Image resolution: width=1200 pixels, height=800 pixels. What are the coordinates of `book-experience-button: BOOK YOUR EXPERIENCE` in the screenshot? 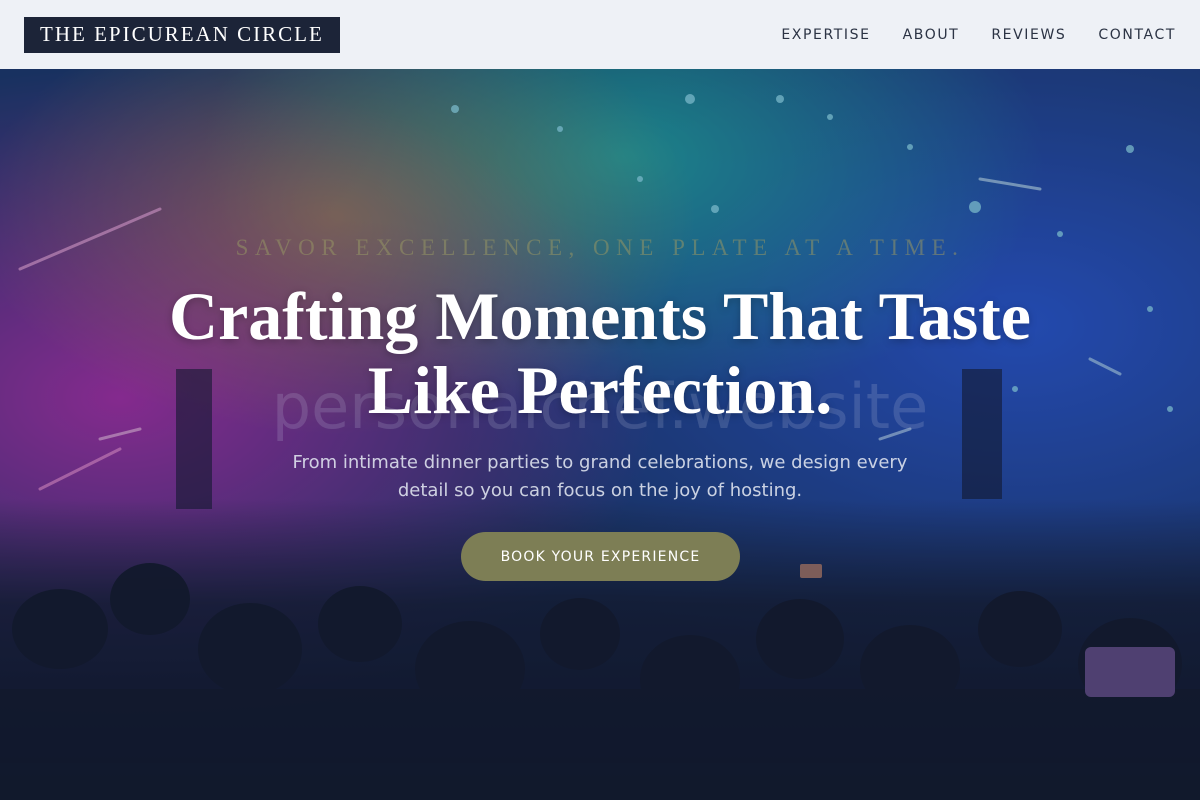 It's located at (600, 556).